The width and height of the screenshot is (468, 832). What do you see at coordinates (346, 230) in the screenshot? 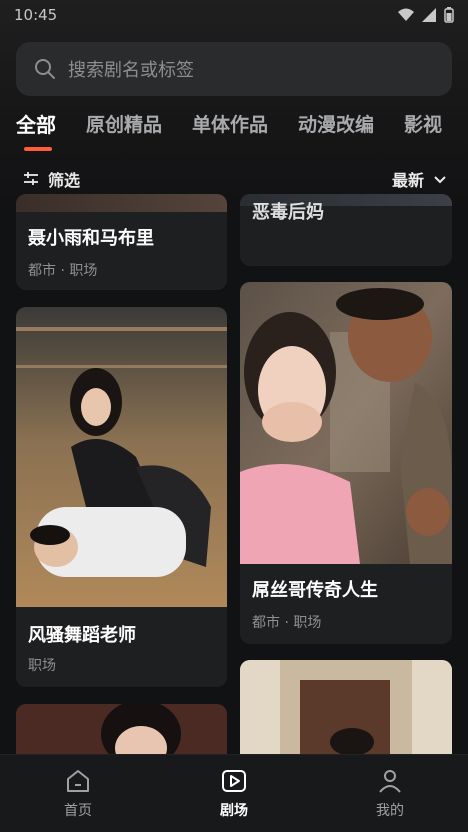
I see `drama-card: 恶毒后妈` at bounding box center [346, 230].